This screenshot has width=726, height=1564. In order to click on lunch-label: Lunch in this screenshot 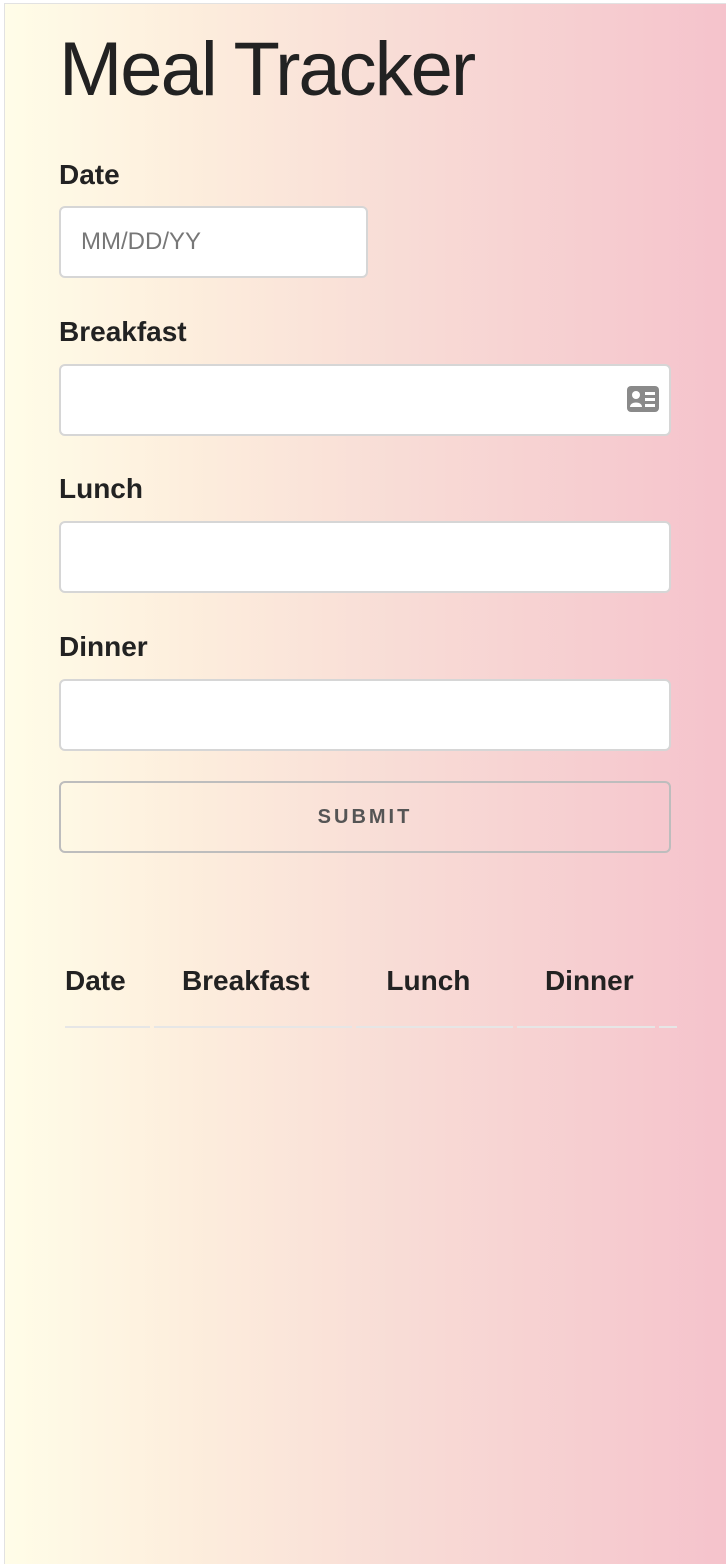, I will do `click(101, 488)`.